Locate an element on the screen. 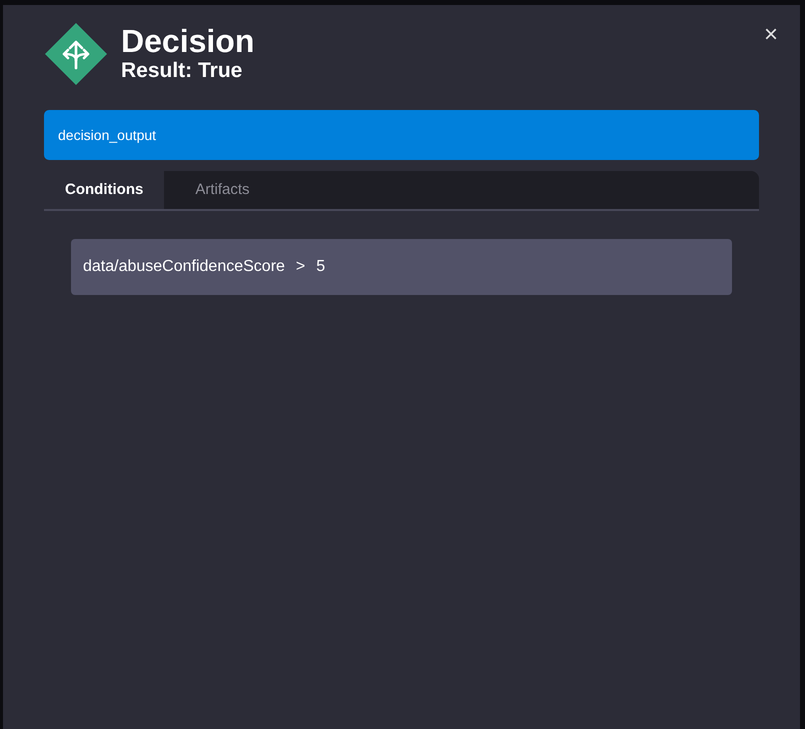  decision-icon is located at coordinates (76, 54).